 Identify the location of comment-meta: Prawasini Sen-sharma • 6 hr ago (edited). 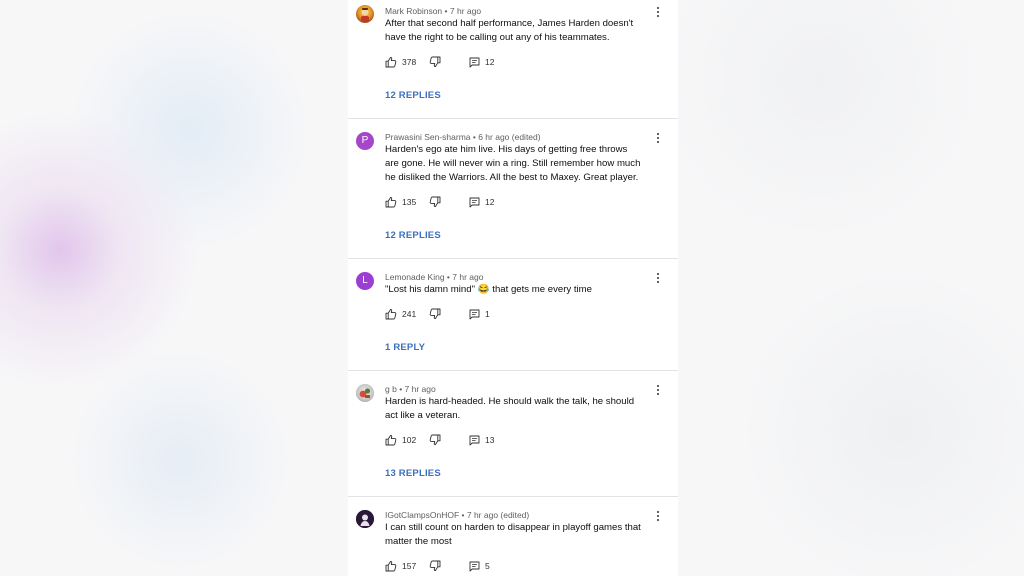
(463, 137).